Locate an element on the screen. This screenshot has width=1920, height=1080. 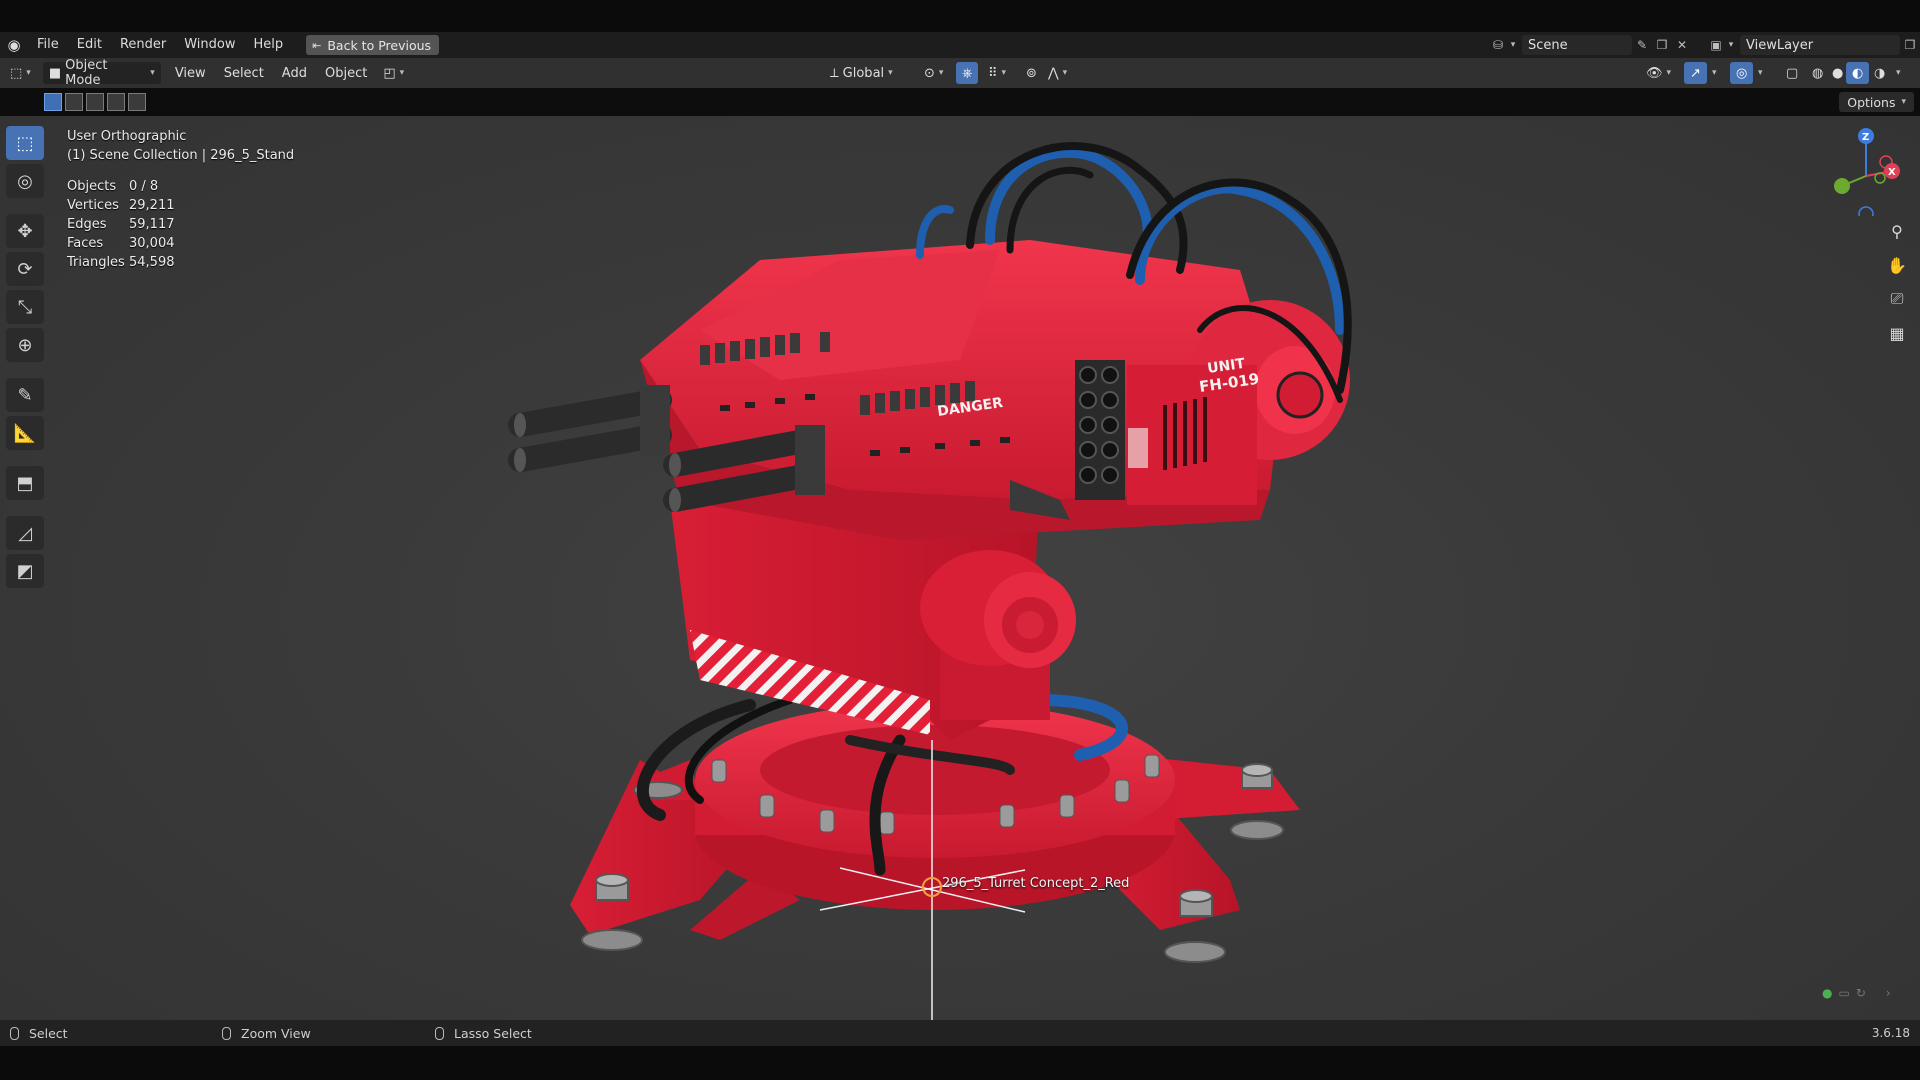
move-tool-icon: ✥ is located at coordinates (25, 231).